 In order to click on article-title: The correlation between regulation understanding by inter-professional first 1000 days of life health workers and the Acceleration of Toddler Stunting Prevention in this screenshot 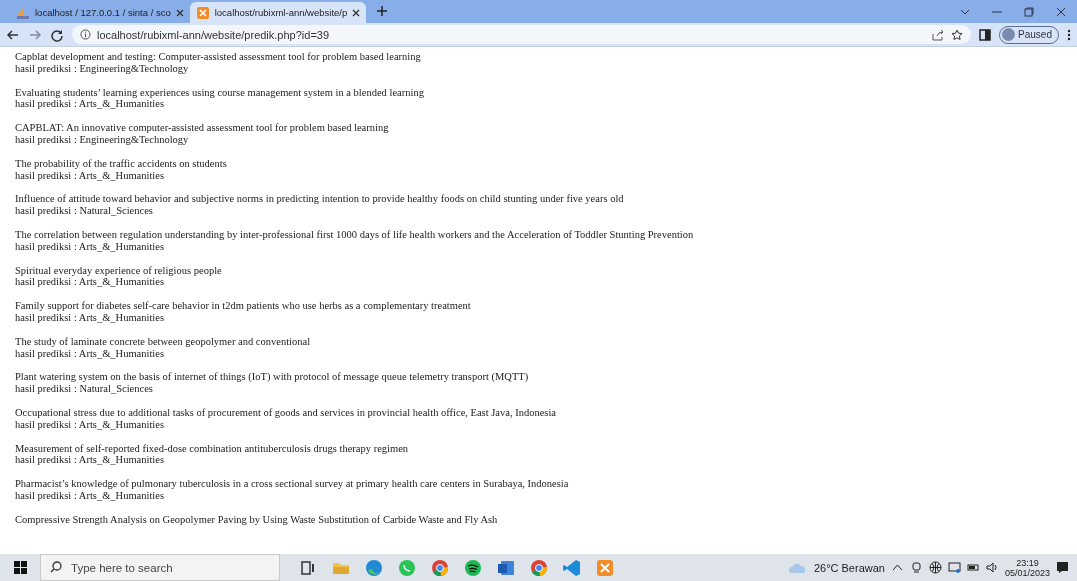, I will do `click(355, 234)`.